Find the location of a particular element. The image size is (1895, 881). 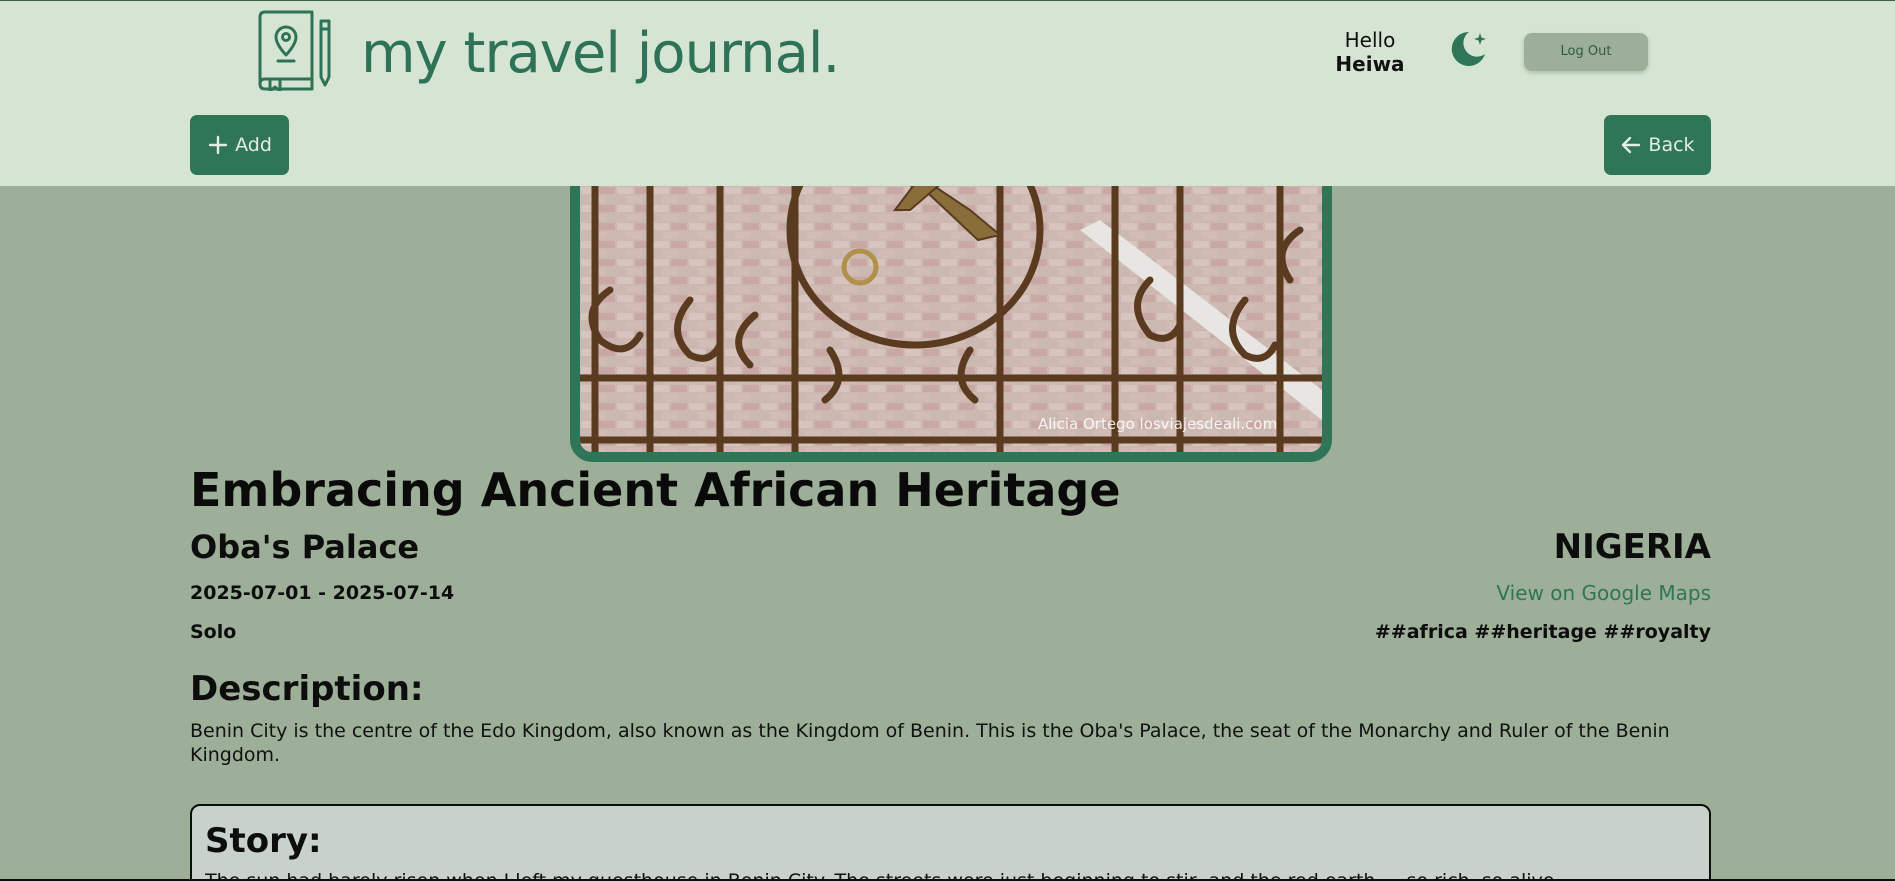

user-greeting: Hello Heiwa is located at coordinates (1370, 52).